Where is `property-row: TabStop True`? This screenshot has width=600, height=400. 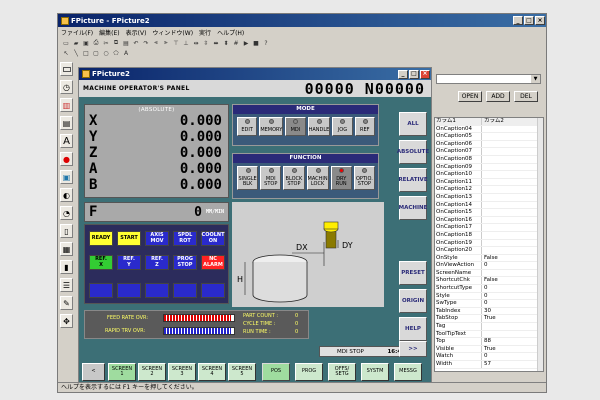
property-row: TabStop True is located at coordinates (489, 319).